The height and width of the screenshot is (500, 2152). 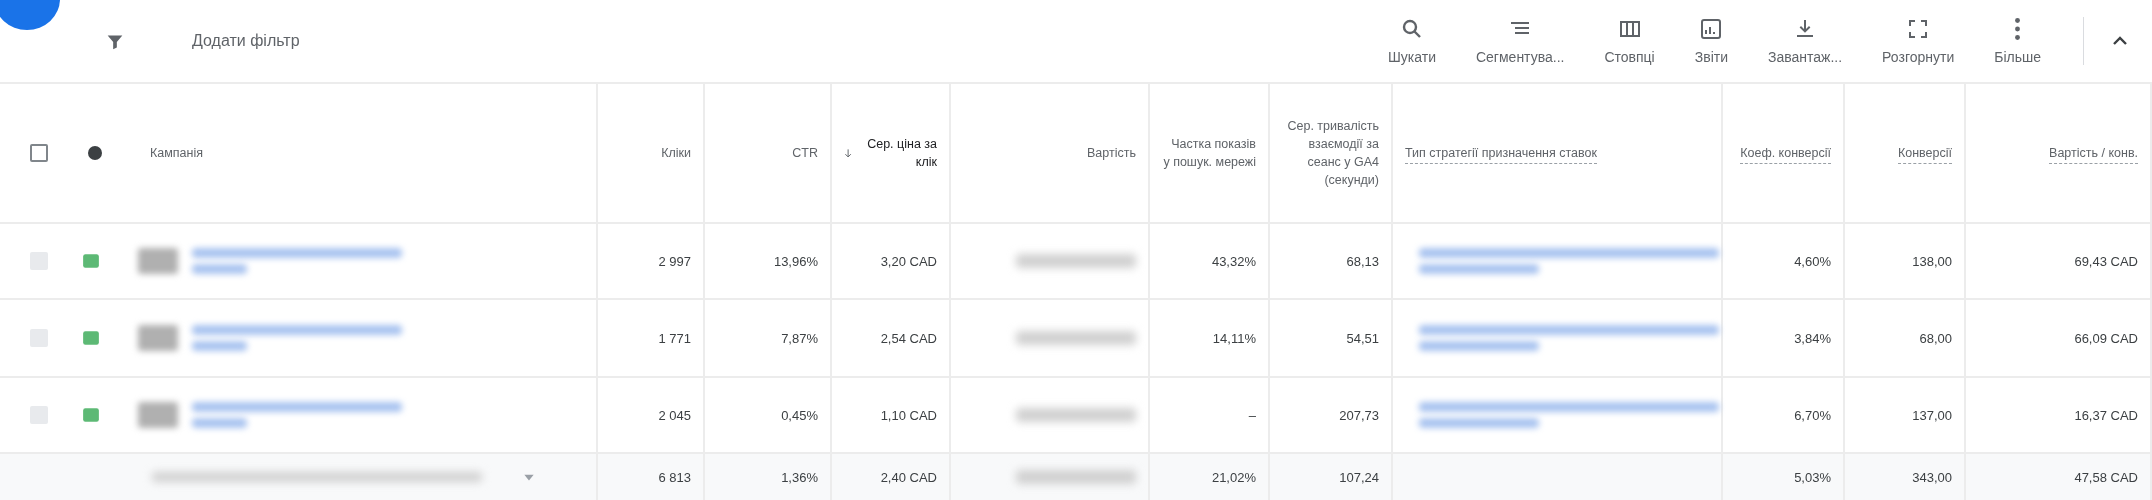 I want to click on total-cell: 2,40 CAD, so click(x=908, y=477).